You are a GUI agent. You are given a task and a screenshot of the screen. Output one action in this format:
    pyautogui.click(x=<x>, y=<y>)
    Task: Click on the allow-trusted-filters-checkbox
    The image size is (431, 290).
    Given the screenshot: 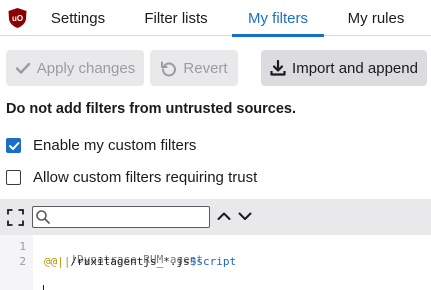 What is the action you would take?
    pyautogui.click(x=13, y=177)
    